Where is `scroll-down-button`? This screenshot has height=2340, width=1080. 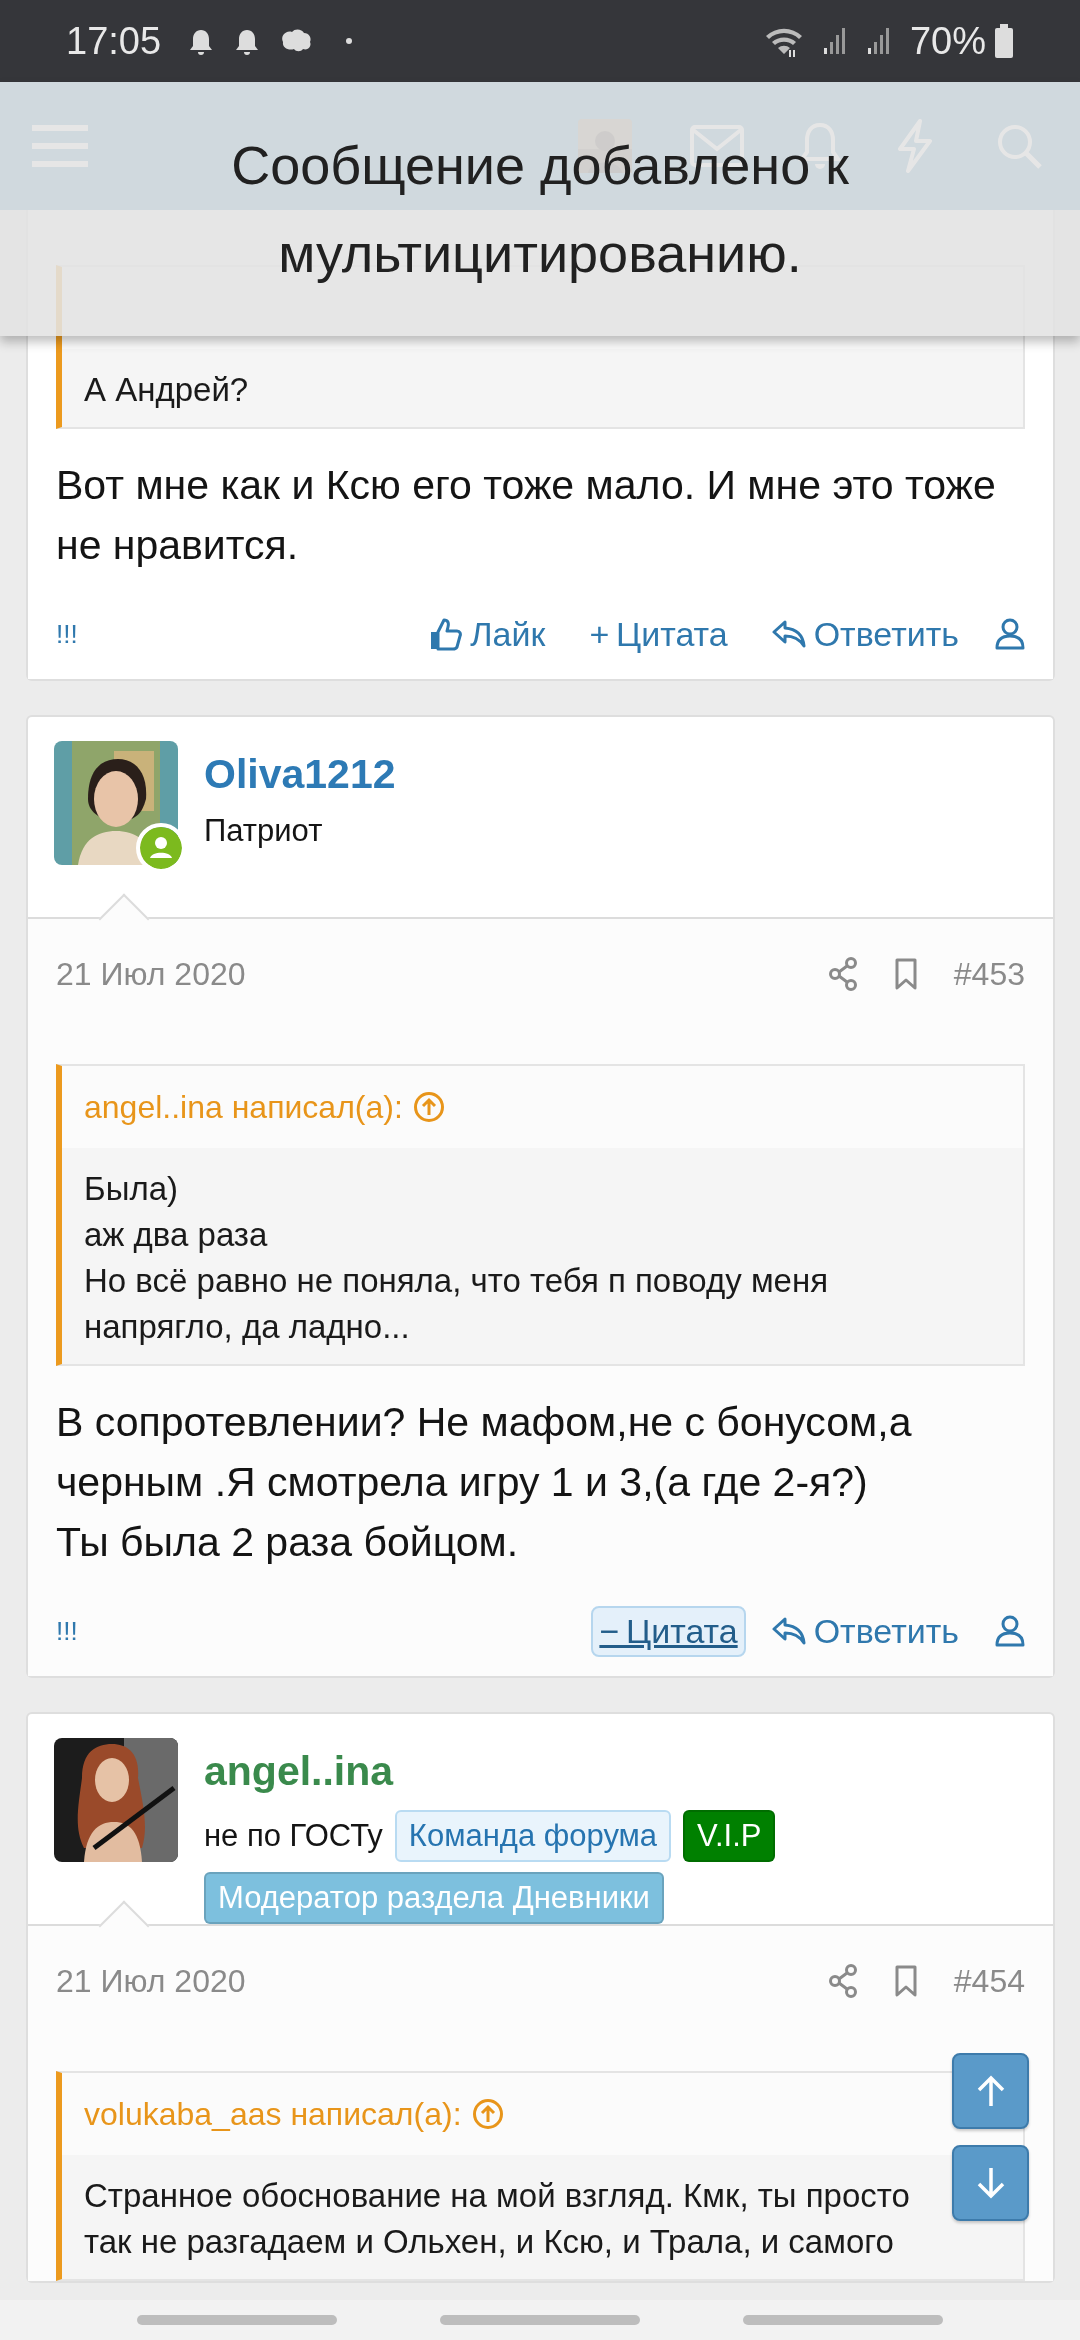 scroll-down-button is located at coordinates (990, 2183).